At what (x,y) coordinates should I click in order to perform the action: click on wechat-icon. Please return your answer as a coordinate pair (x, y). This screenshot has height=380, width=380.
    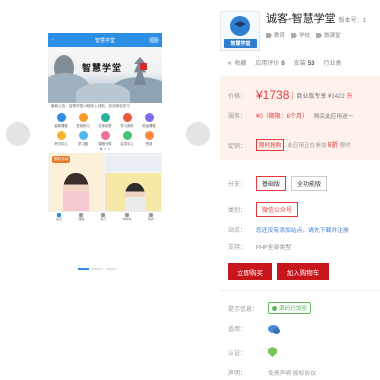
    Looking at the image, I should click on (274, 329).